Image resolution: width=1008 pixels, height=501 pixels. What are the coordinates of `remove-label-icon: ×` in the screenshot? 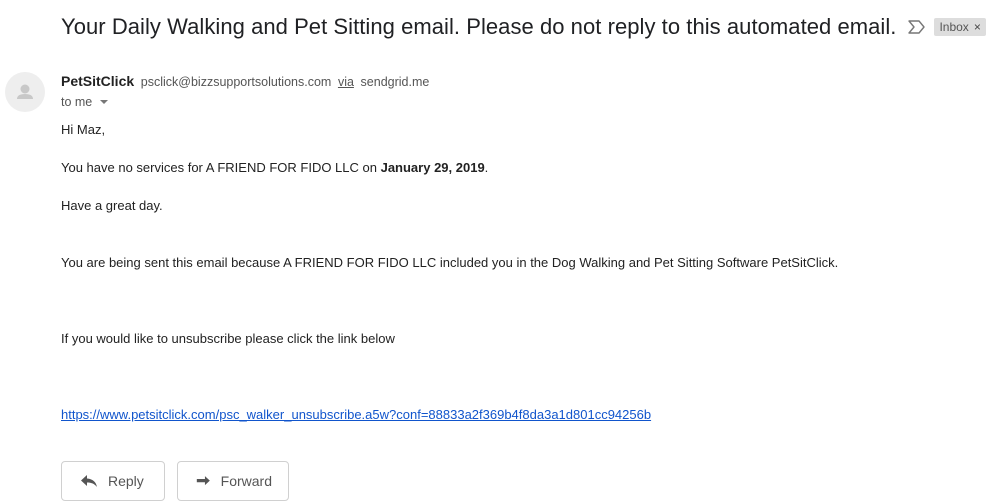 It's located at (977, 27).